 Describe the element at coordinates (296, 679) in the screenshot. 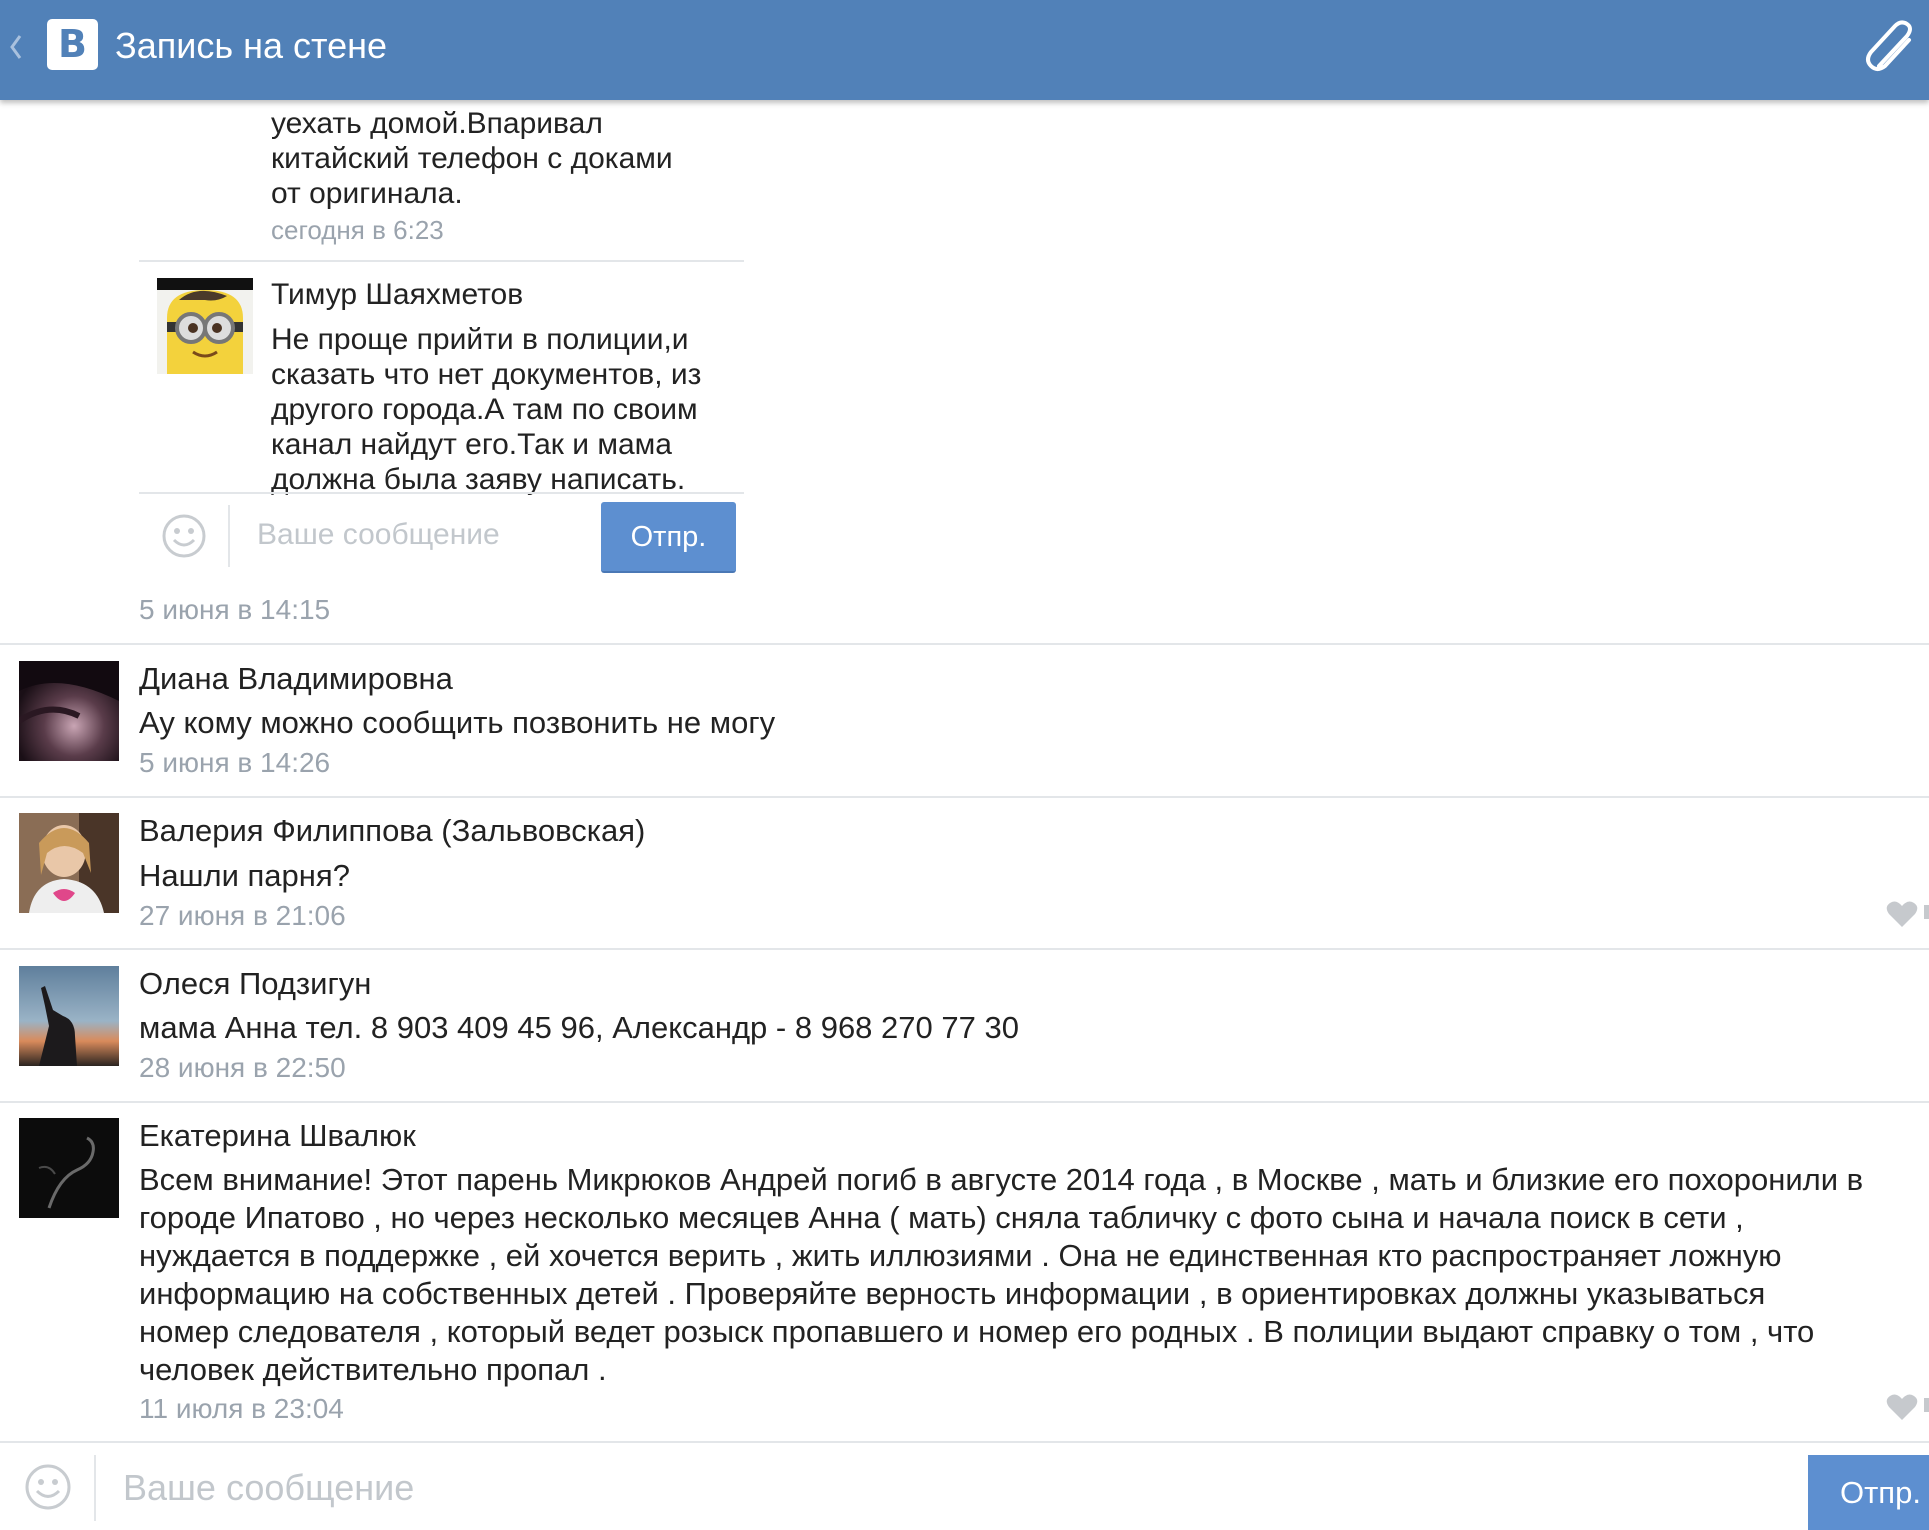

I see `comment-author: Диана Владимировна` at that location.